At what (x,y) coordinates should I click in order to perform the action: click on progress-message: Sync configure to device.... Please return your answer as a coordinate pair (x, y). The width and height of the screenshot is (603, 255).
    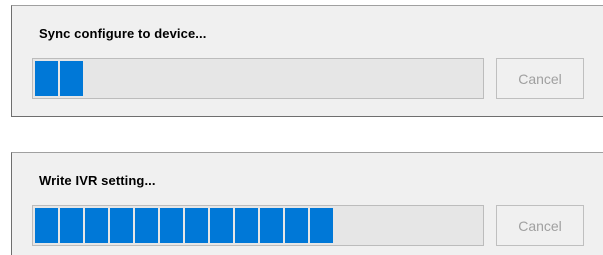
    Looking at the image, I should click on (123, 33).